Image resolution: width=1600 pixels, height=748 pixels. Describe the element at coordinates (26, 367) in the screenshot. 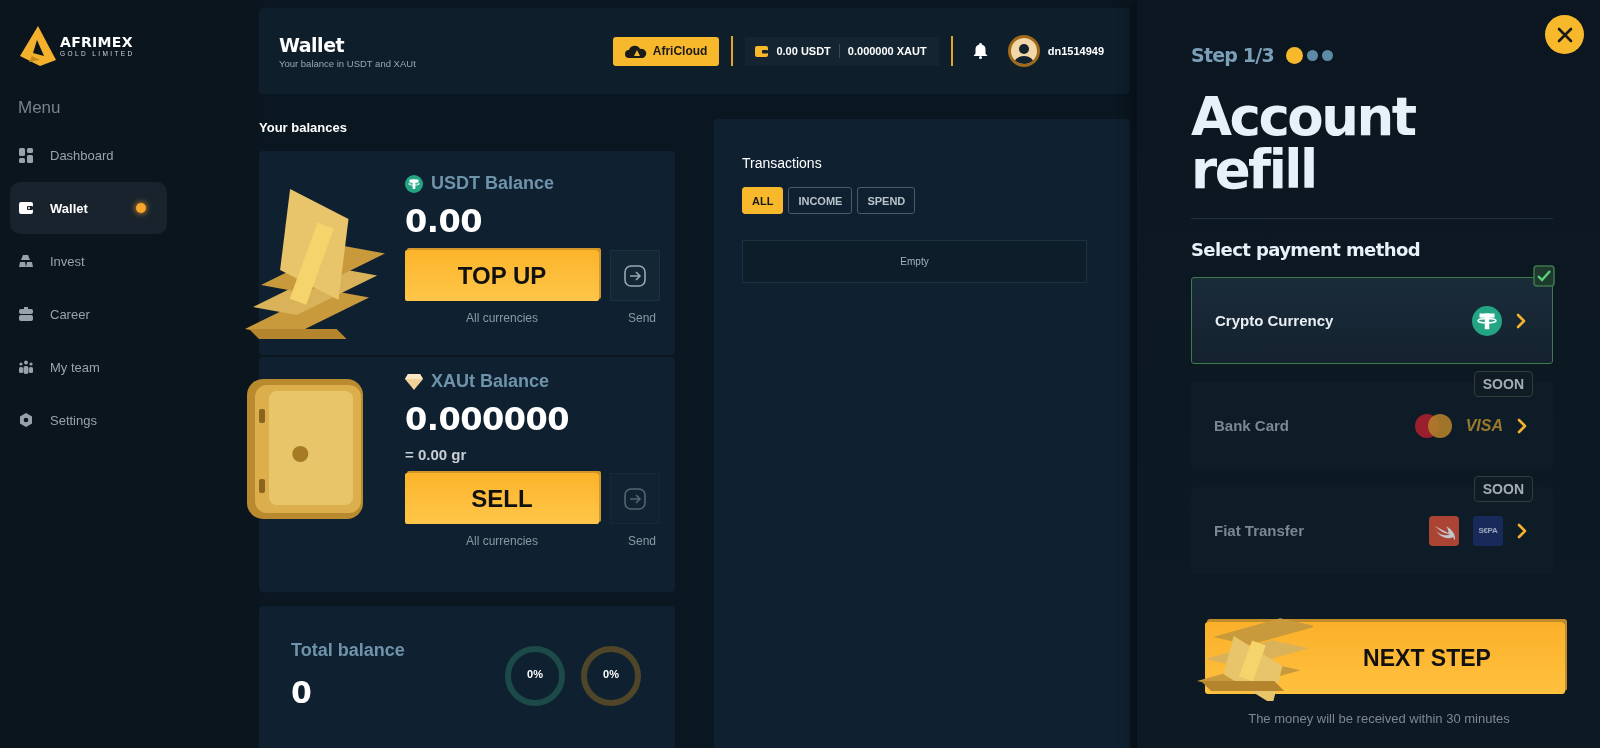

I see `people-icon` at that location.